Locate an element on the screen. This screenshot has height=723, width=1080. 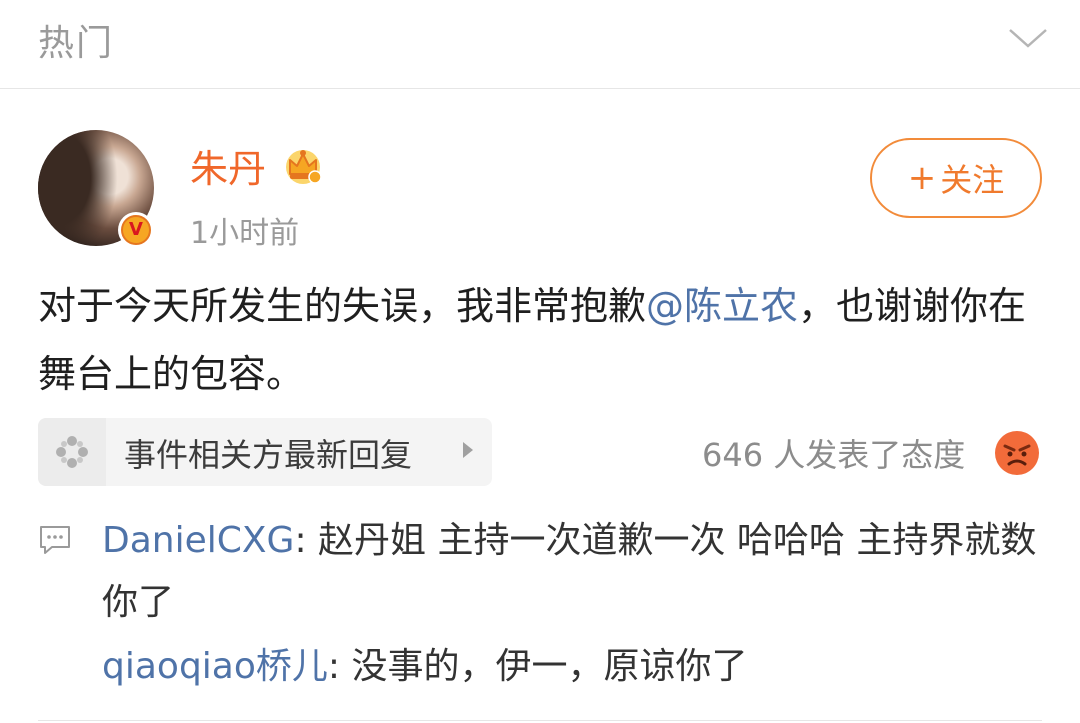
related-icon-box is located at coordinates (72, 452).